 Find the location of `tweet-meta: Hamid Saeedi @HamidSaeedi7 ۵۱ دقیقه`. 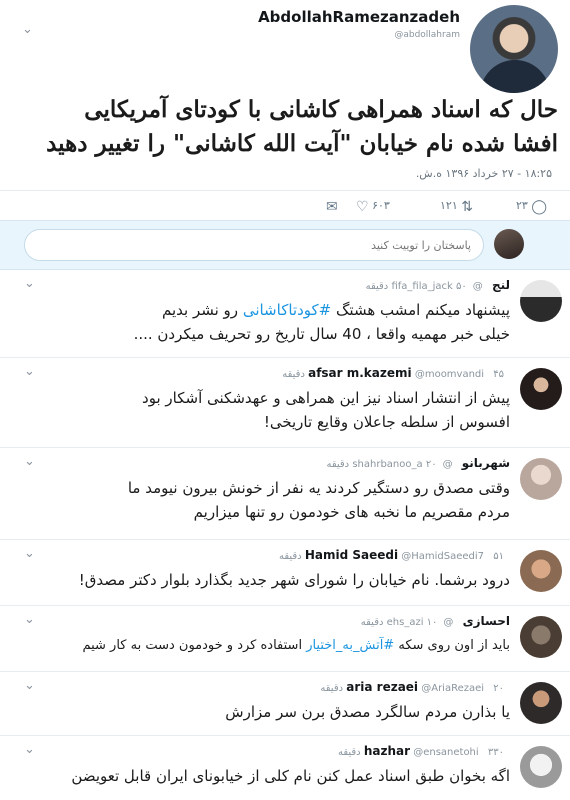

tweet-meta: Hamid Saeedi @HamidSaeedi7 ۵۱ دقیقه is located at coordinates (394, 555).